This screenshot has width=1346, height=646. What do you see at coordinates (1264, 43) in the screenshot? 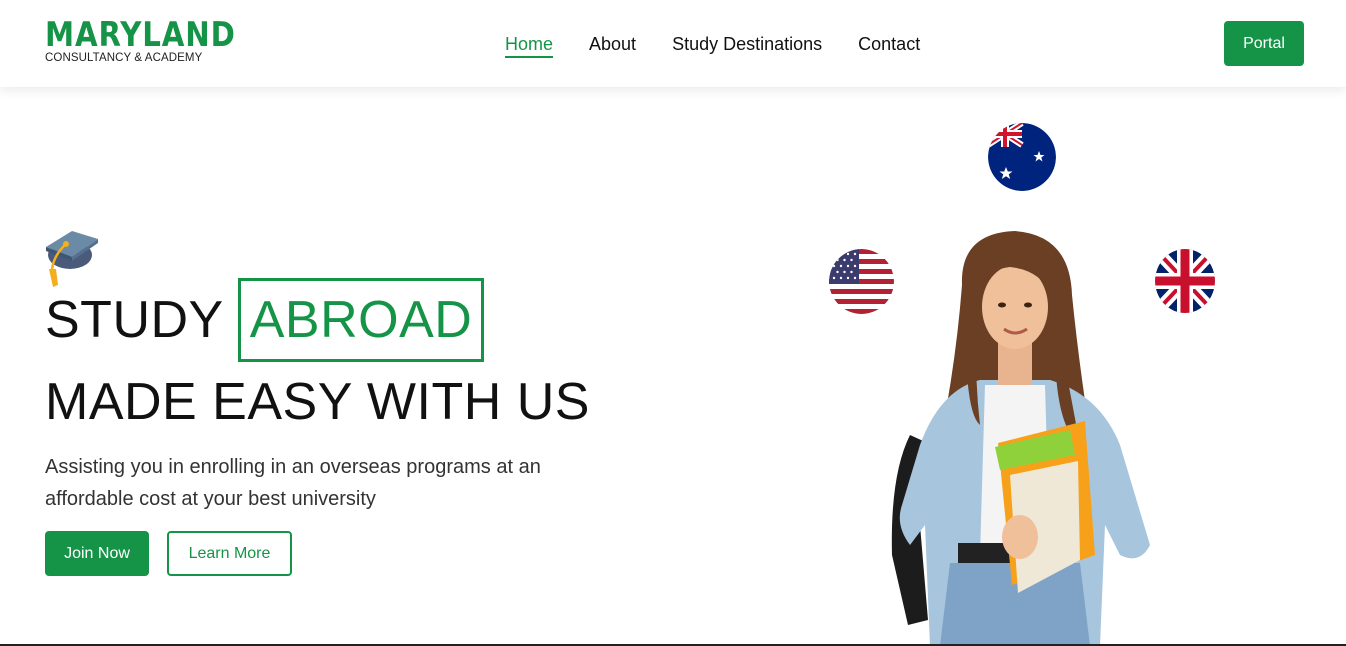
I see `portal-button: Portal` at bounding box center [1264, 43].